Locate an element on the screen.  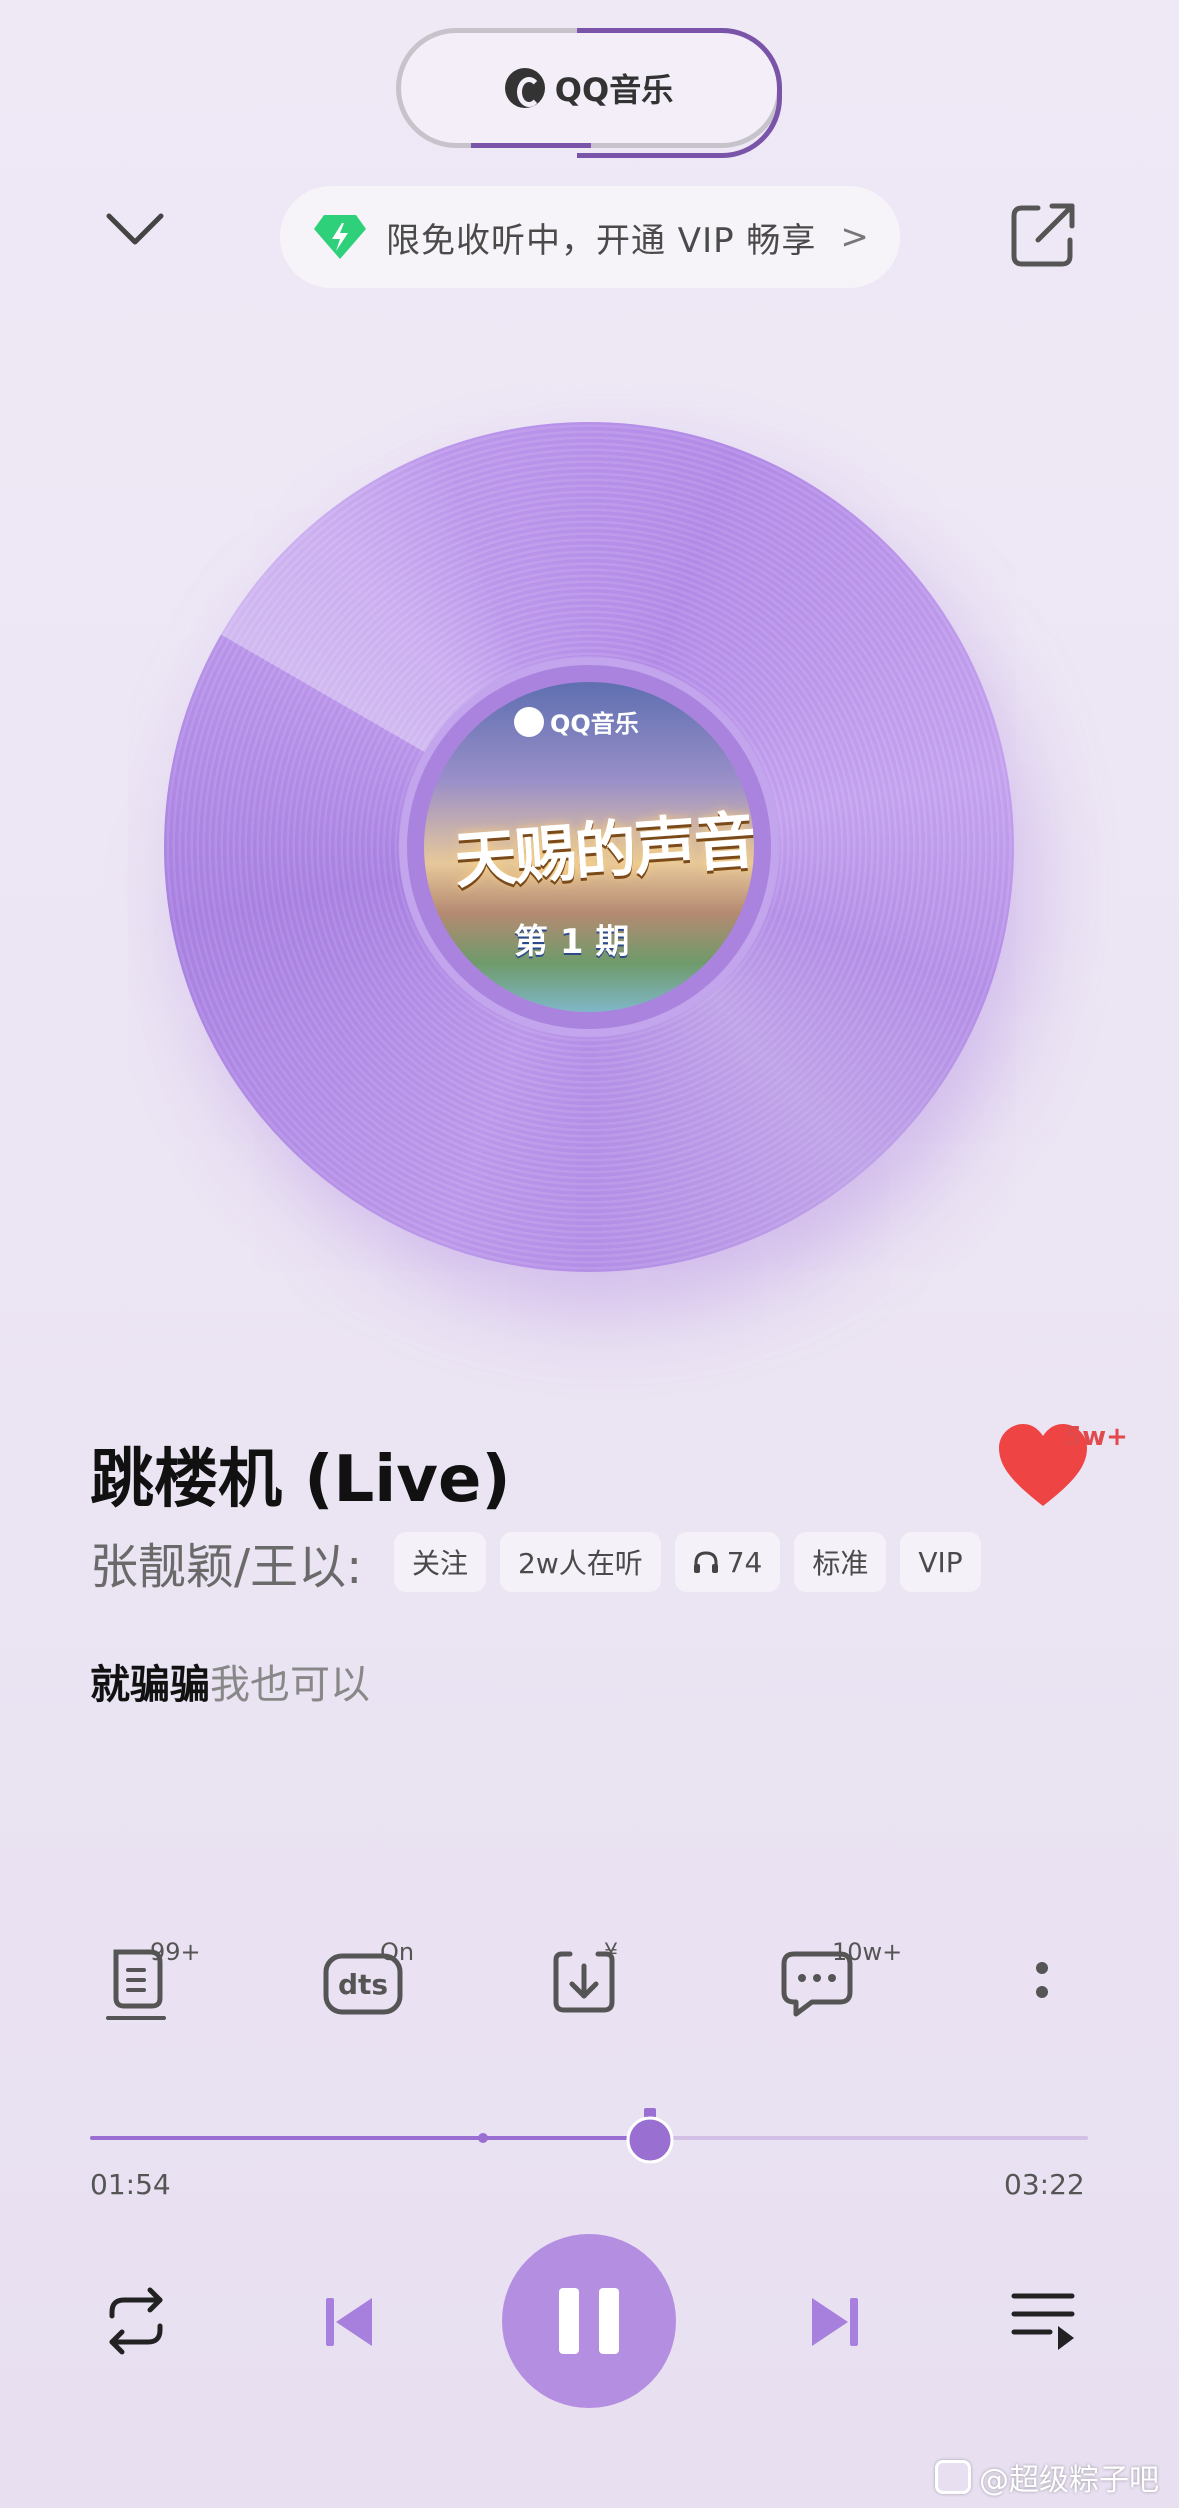
vip-banner: 限免收听中，开通 VIP 畅享 > is located at coordinates (590, 237).